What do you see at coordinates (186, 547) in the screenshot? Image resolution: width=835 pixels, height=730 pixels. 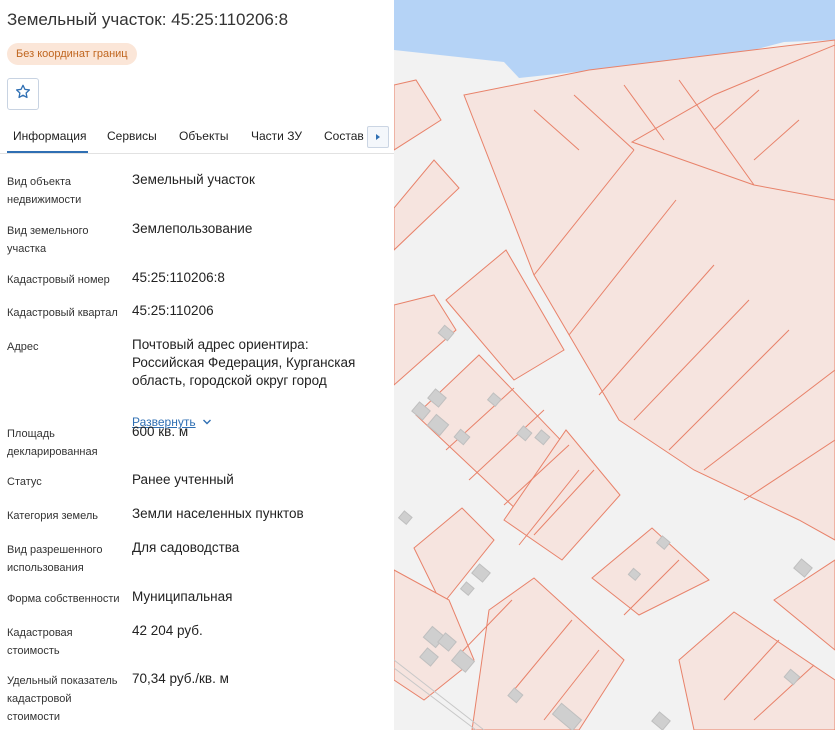 I see `field-value: Для садоводства` at bounding box center [186, 547].